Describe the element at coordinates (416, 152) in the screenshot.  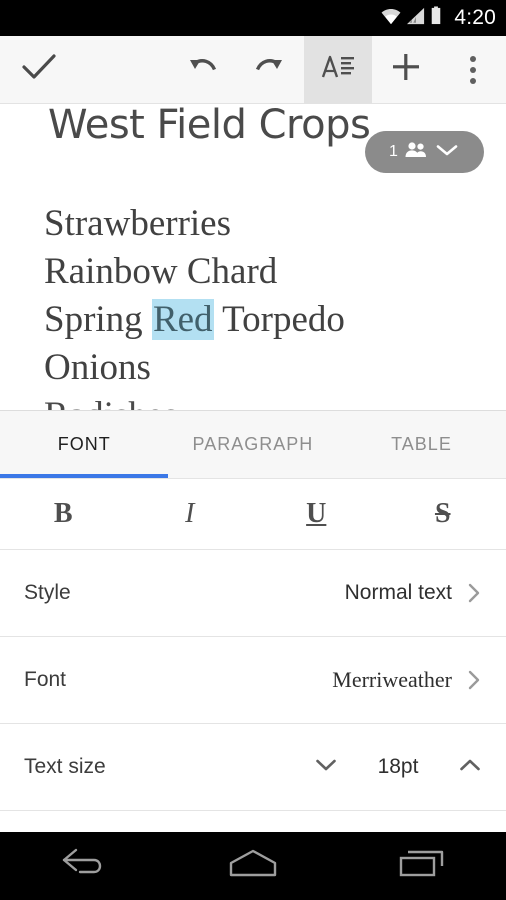
I see `people-icon` at that location.